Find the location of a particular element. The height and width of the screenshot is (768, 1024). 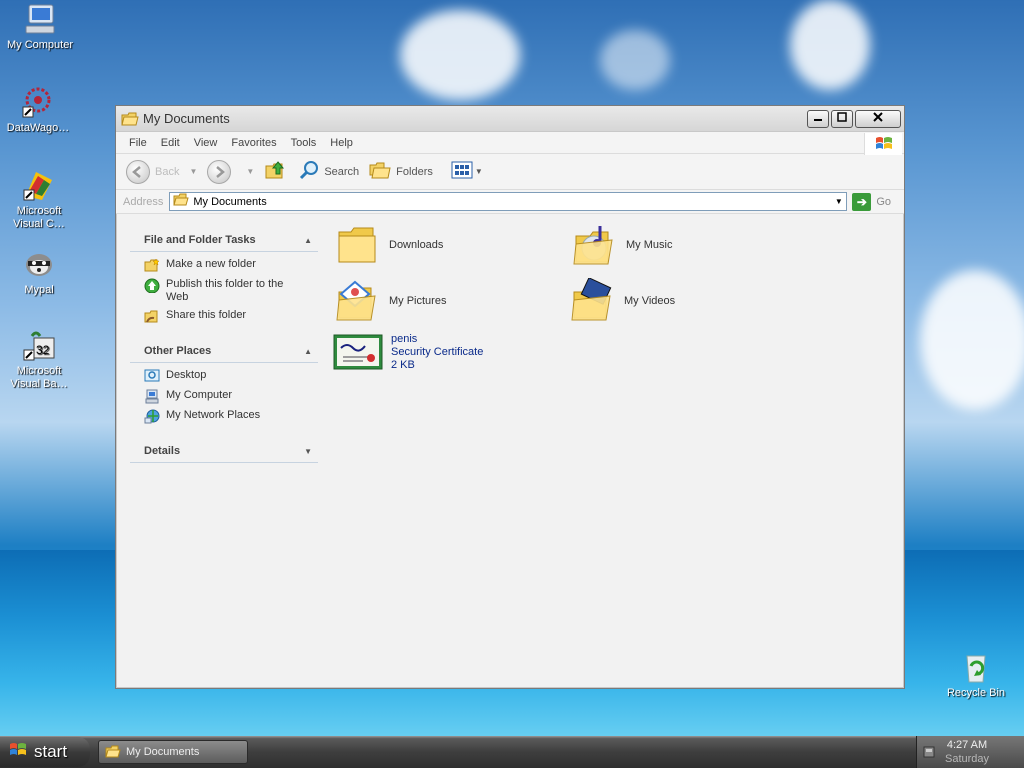

task-share-folder: Share this folder is located at coordinates (231, 316).